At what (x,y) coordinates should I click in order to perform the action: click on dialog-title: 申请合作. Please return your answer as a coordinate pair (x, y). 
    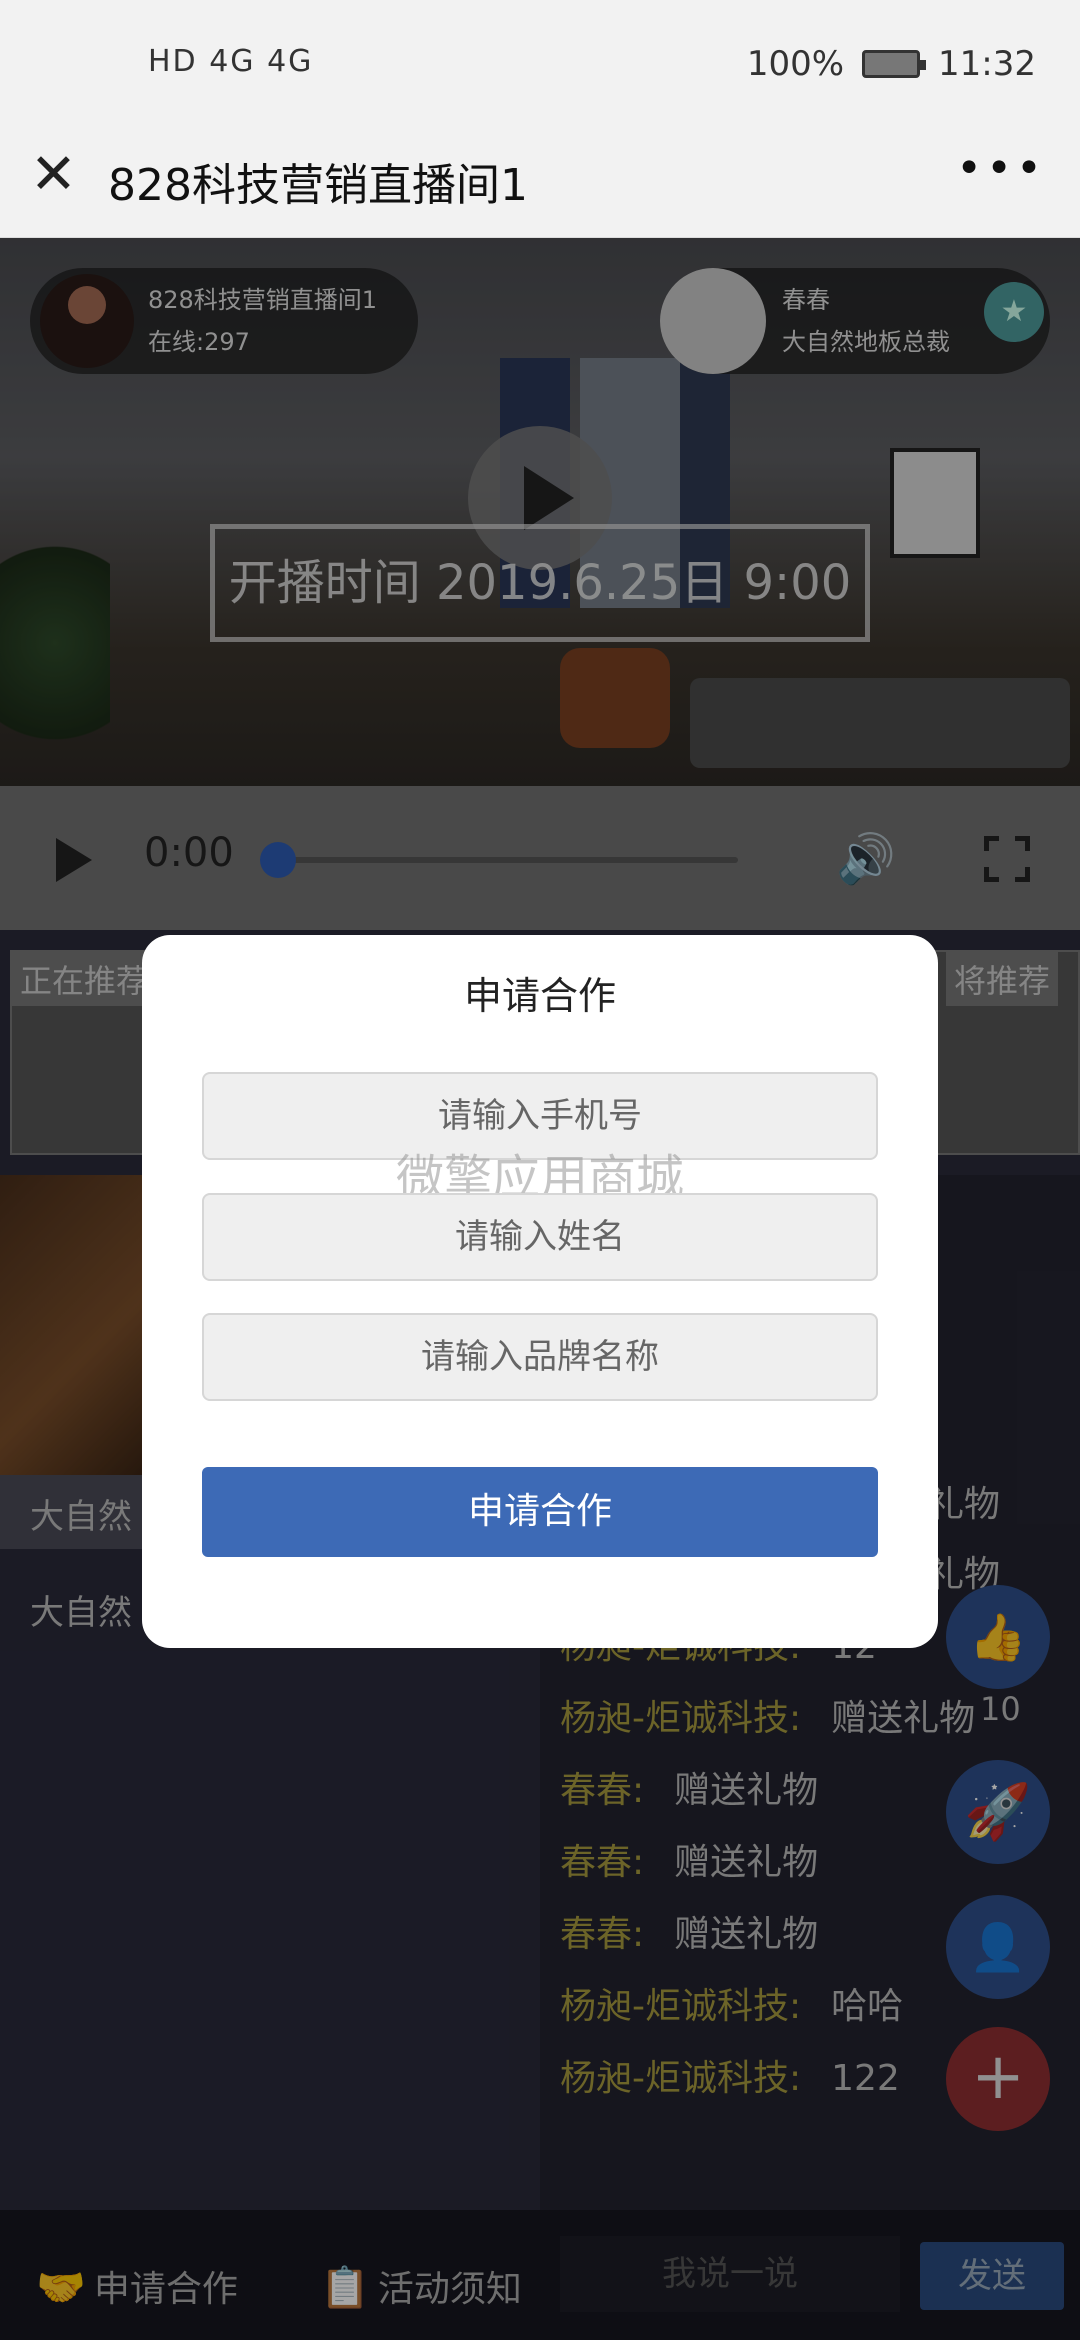
    Looking at the image, I should click on (539, 996).